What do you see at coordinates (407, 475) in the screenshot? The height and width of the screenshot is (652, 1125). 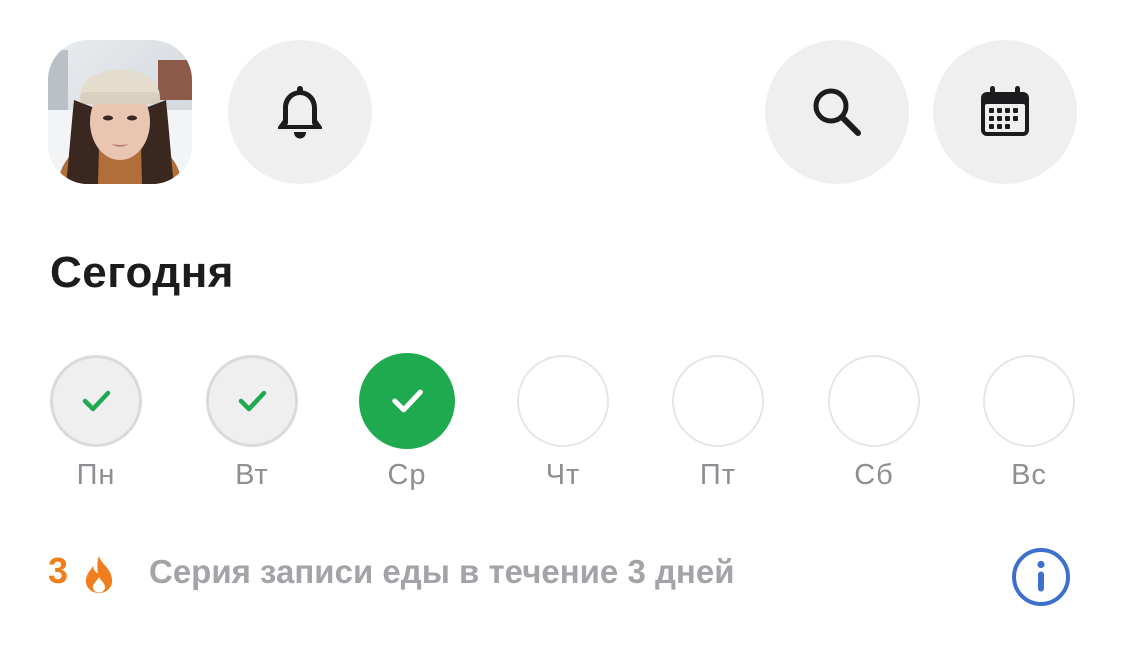 I see `day-label: Ср` at bounding box center [407, 475].